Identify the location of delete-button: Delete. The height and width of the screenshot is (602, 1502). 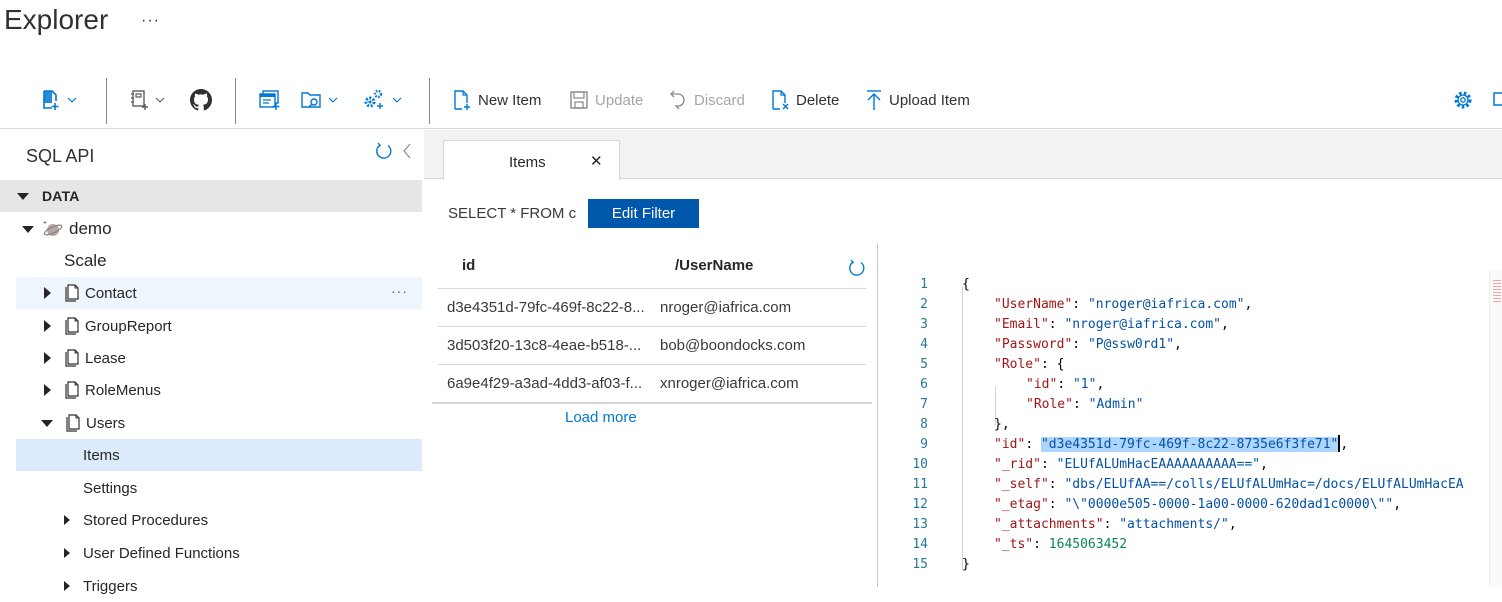
(804, 100).